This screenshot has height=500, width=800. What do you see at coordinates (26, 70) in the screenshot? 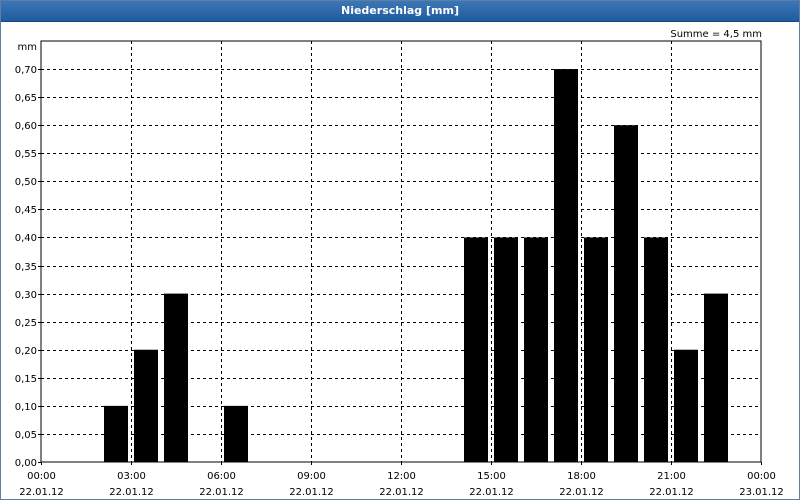
I see `y-tick-label: 0,70` at bounding box center [26, 70].